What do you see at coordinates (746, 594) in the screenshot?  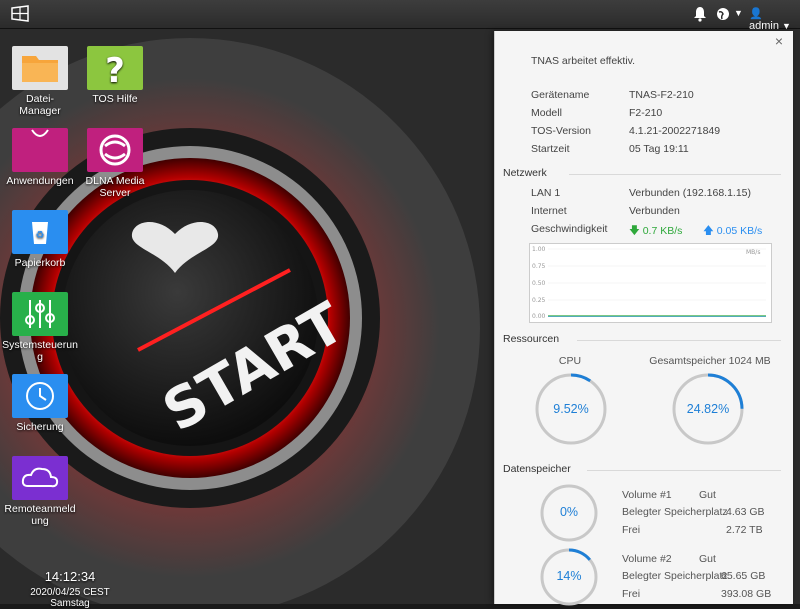 I see `volume2-free: 393.08 GB` at bounding box center [746, 594].